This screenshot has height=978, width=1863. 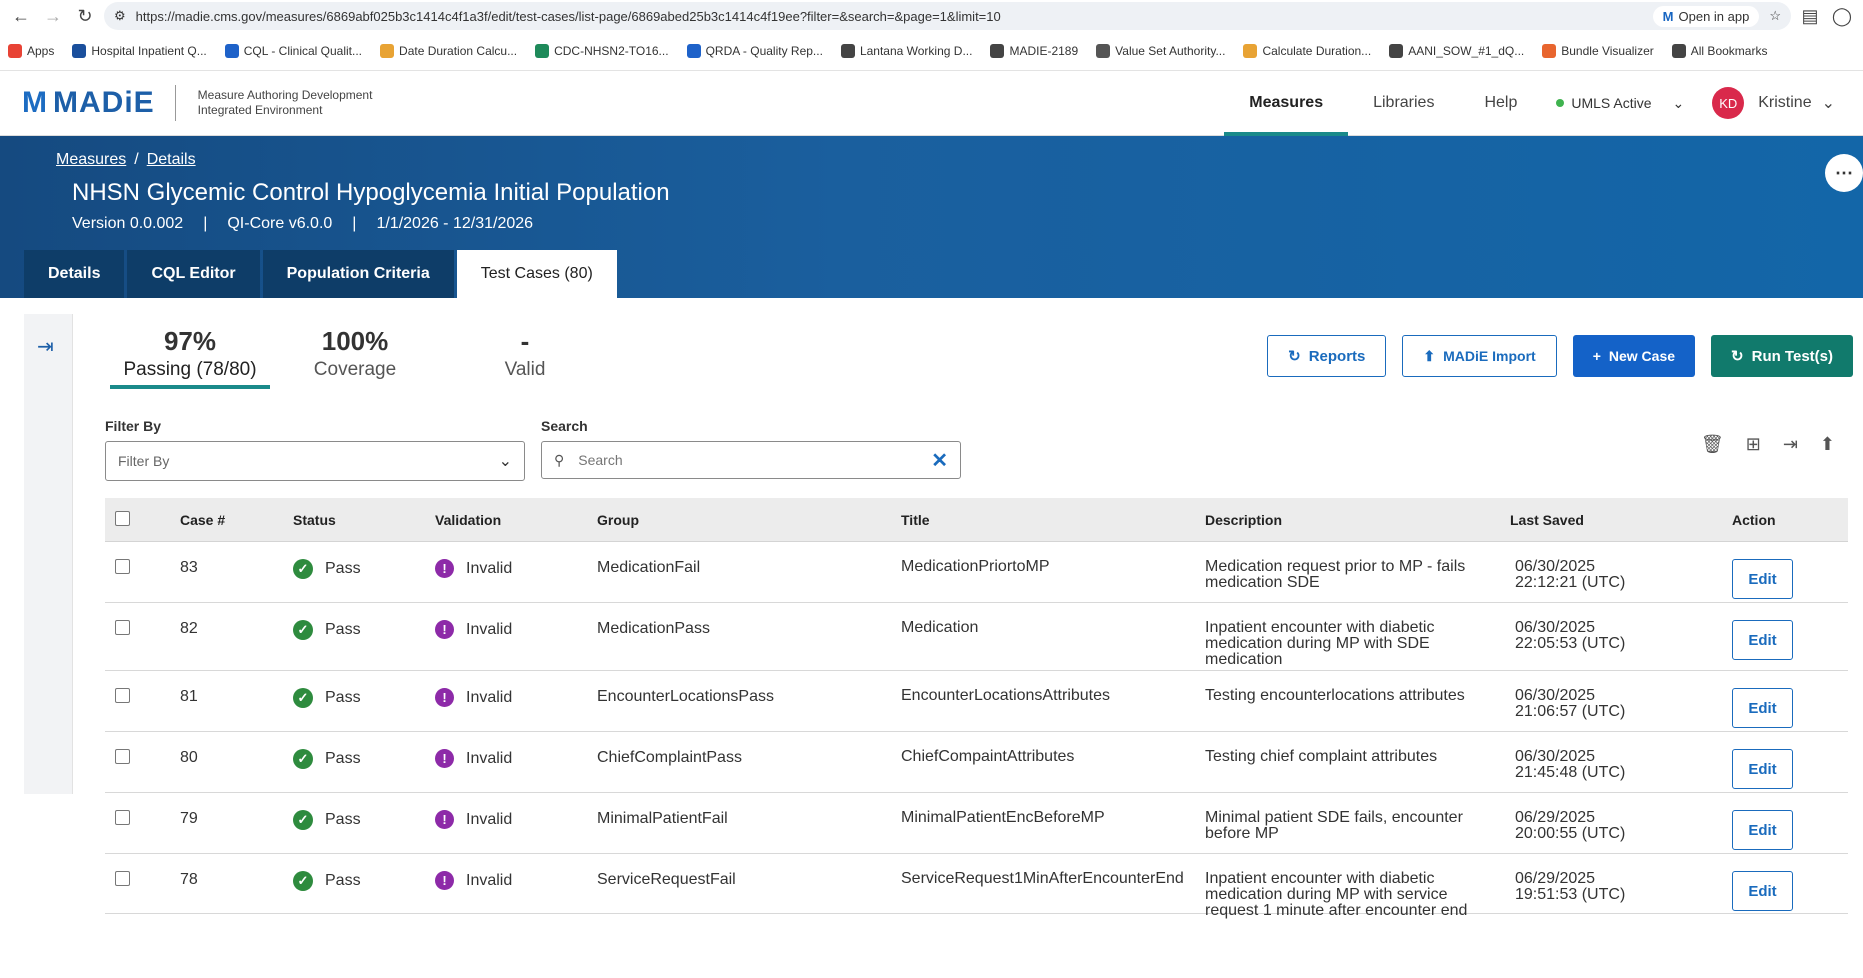 I want to click on back-icon: ←, so click(x=21, y=16).